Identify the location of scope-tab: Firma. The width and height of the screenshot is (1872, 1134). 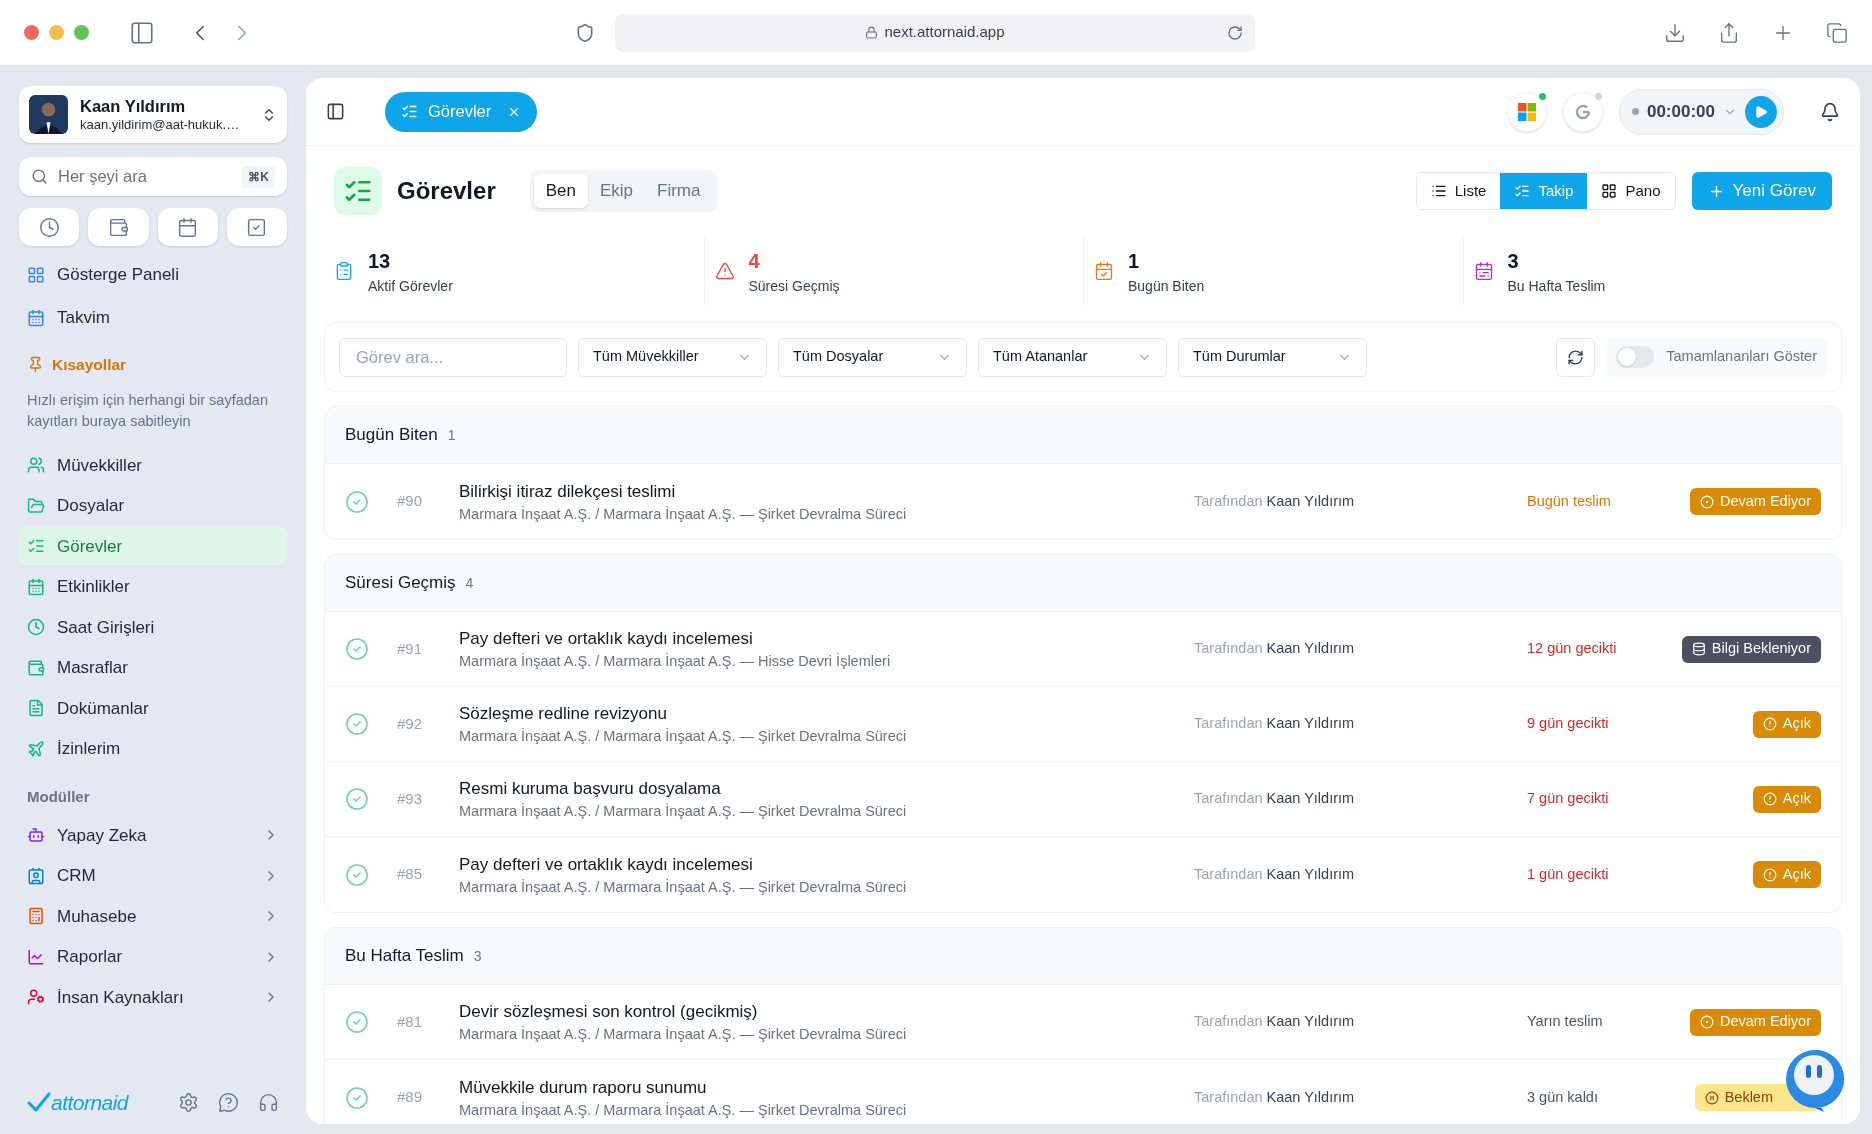
(679, 191).